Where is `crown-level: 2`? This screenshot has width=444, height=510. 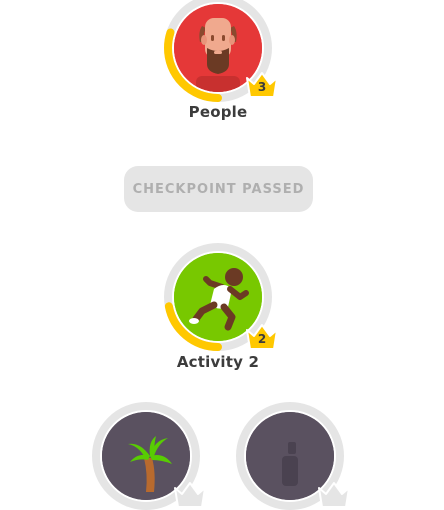 crown-level: 2 is located at coordinates (262, 339).